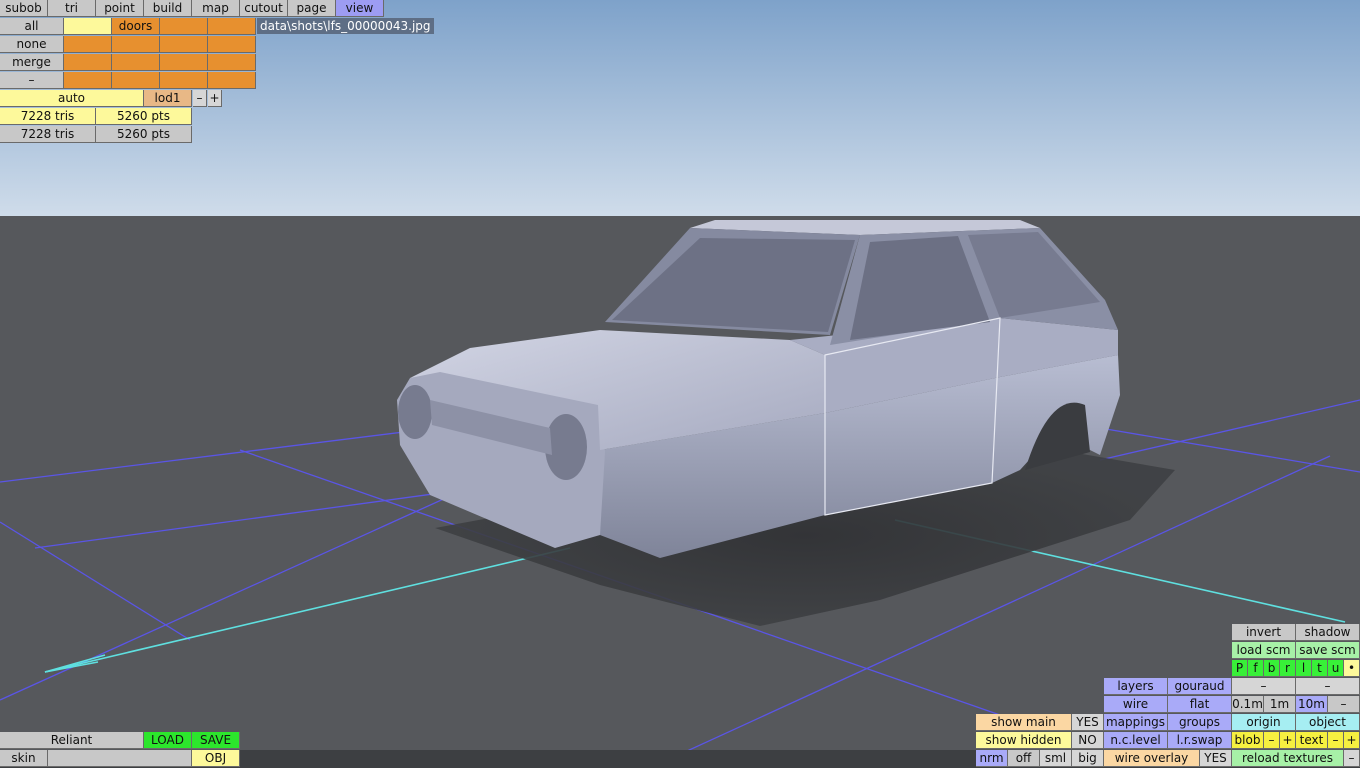 This screenshot has width=1360, height=768. I want to click on select-all-button: all, so click(32, 26).